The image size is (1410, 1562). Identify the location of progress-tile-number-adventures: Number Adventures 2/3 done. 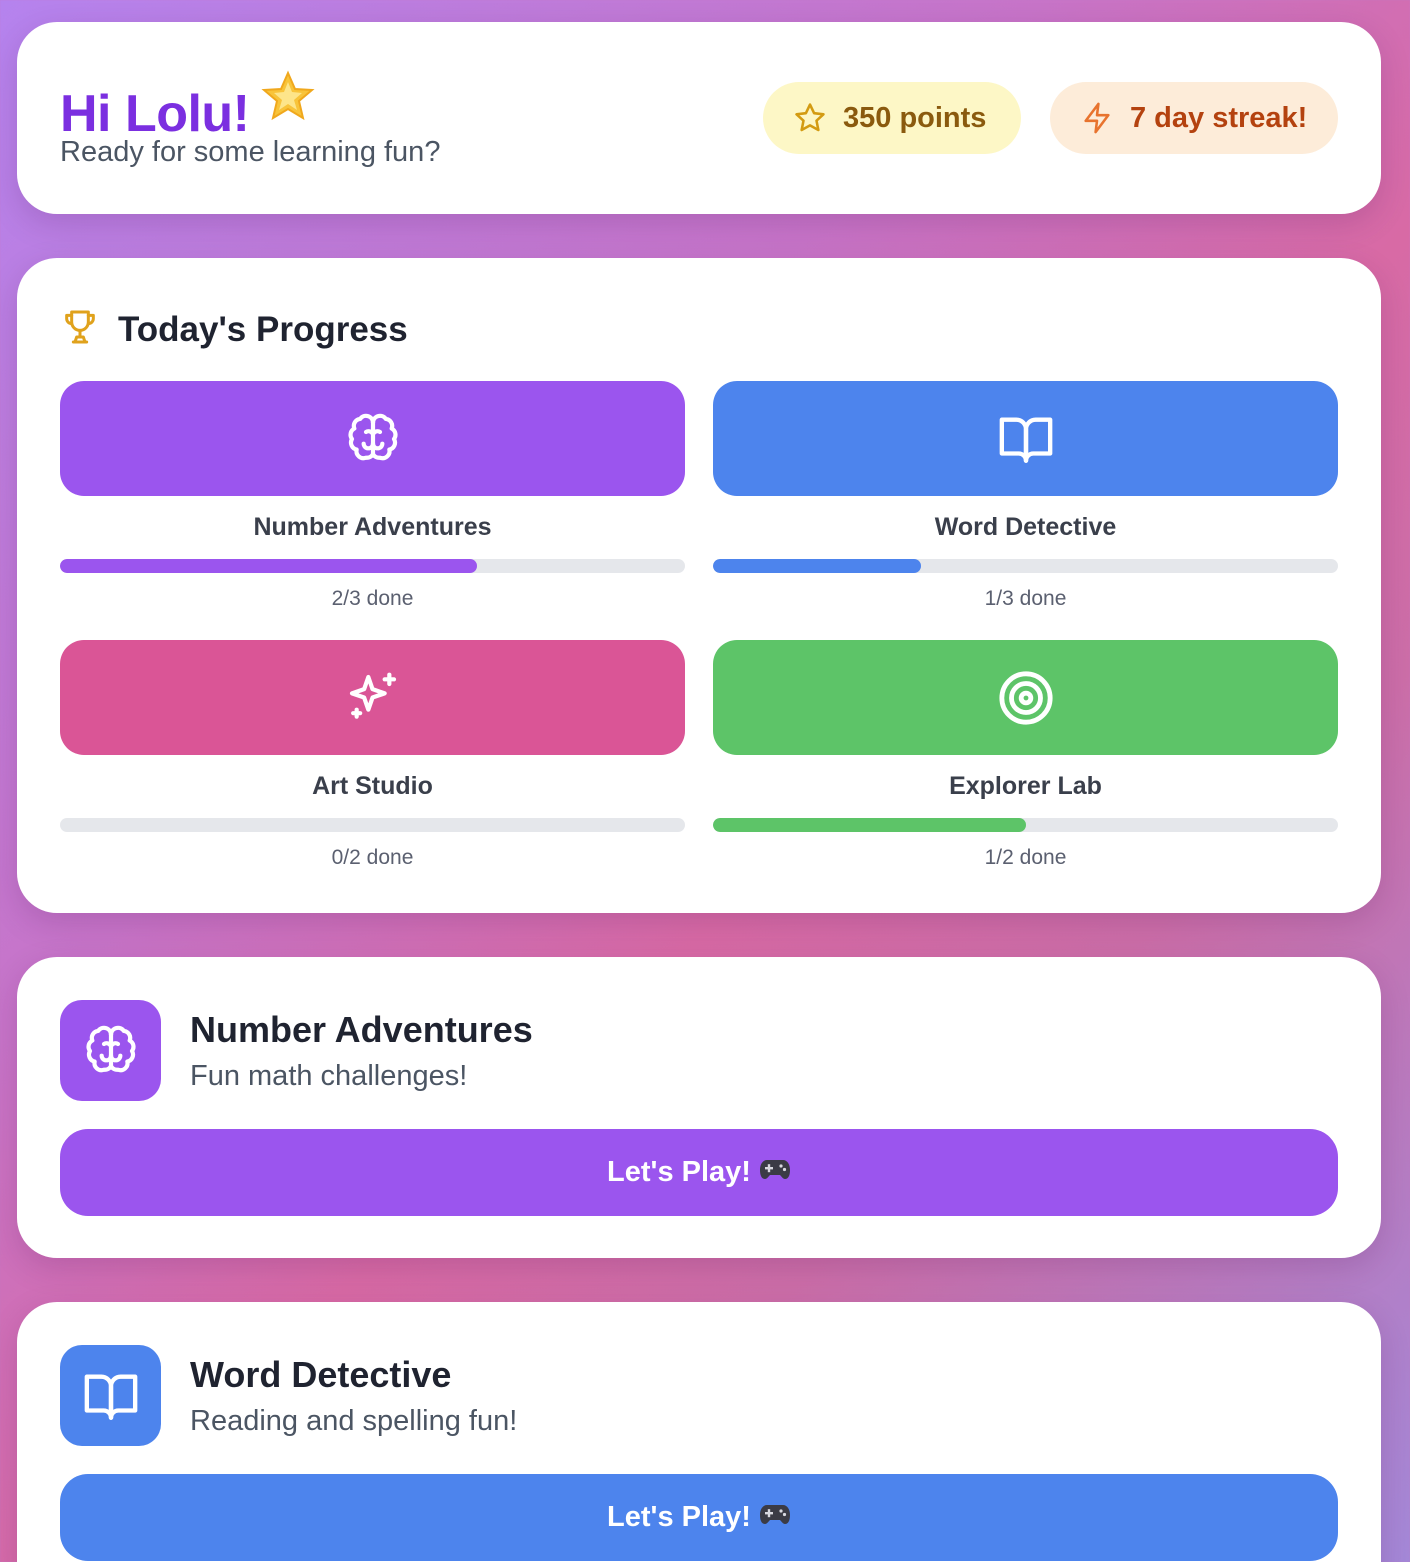
(372, 496).